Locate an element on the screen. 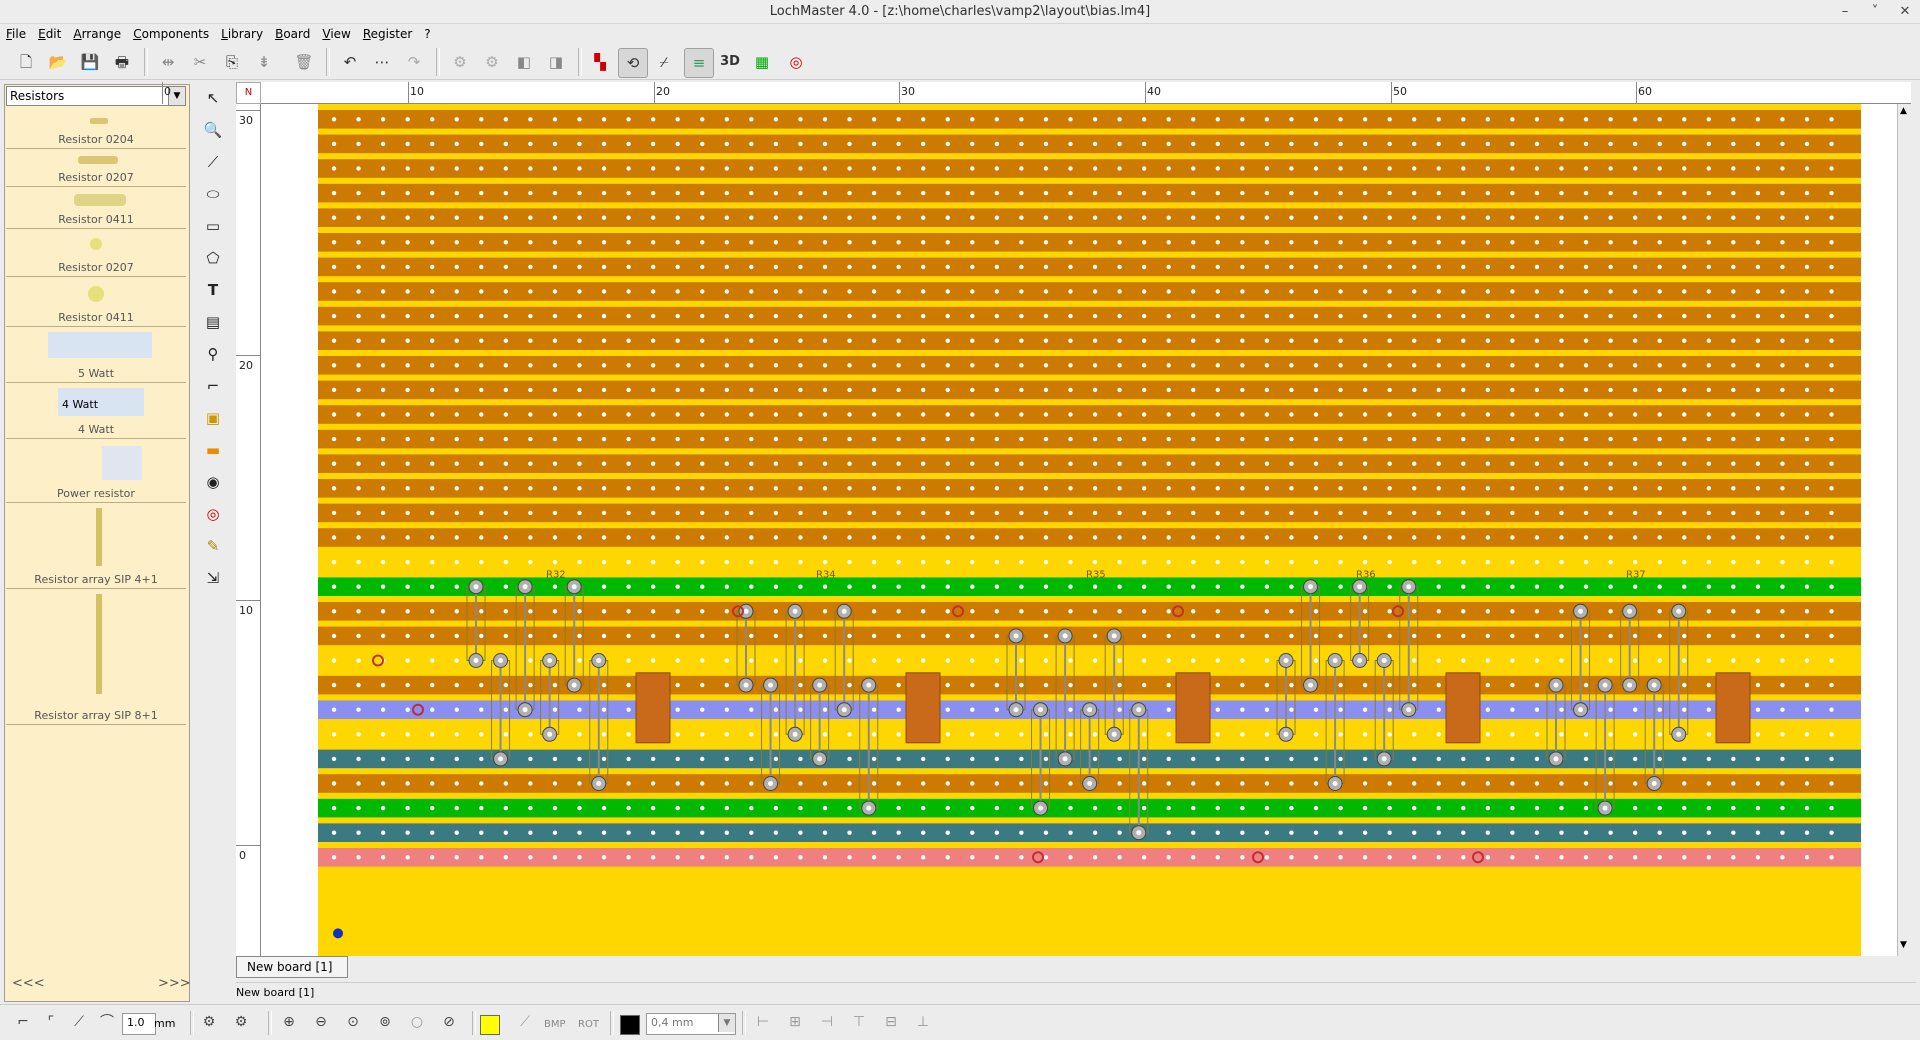  minimize-button: – is located at coordinates (1845, 12).